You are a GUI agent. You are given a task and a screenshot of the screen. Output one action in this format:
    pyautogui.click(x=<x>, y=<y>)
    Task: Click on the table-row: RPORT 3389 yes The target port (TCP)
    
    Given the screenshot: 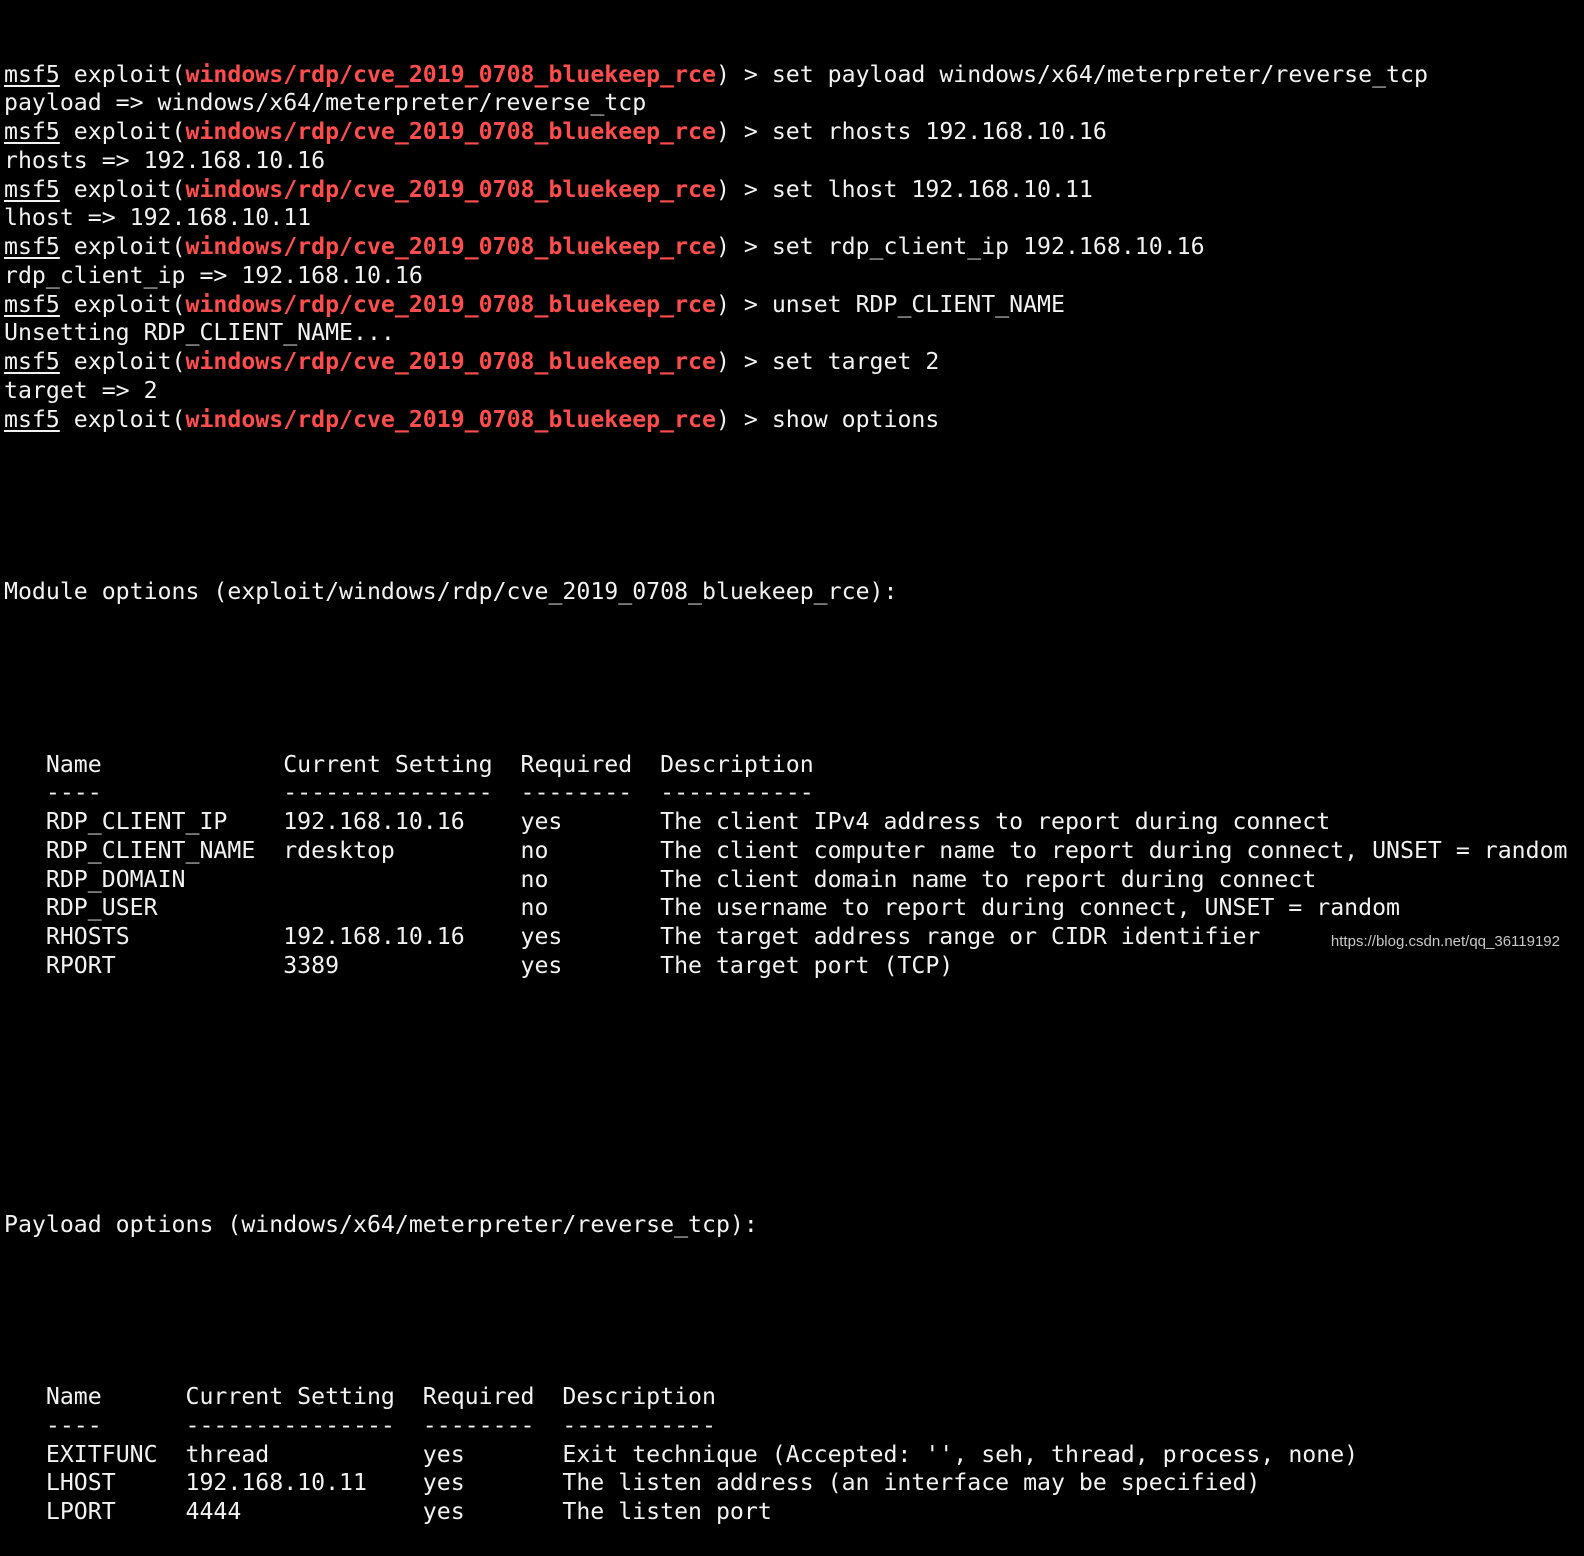 What is the action you would take?
    pyautogui.click(x=792, y=966)
    